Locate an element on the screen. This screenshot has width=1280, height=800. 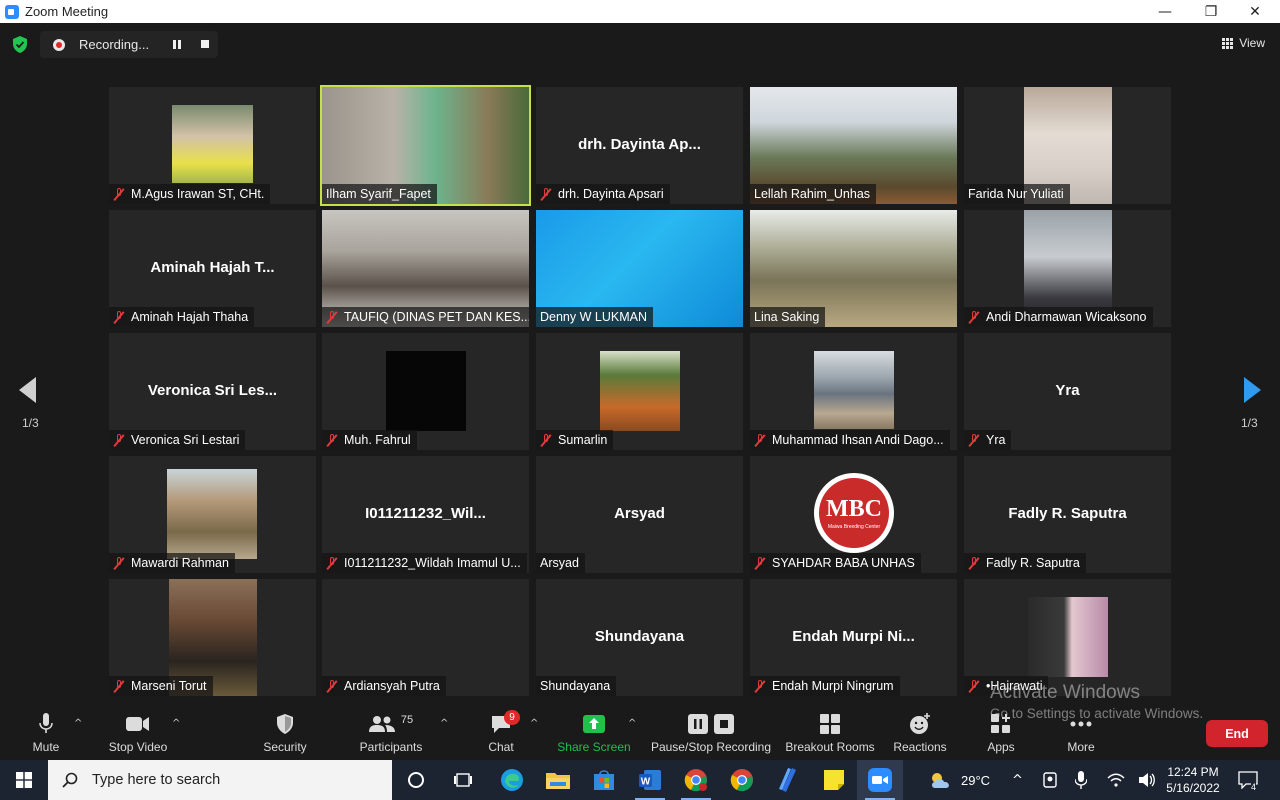
participant-tile: M.Agus Irawan ST, CHt. is located at coordinates (212, 145).